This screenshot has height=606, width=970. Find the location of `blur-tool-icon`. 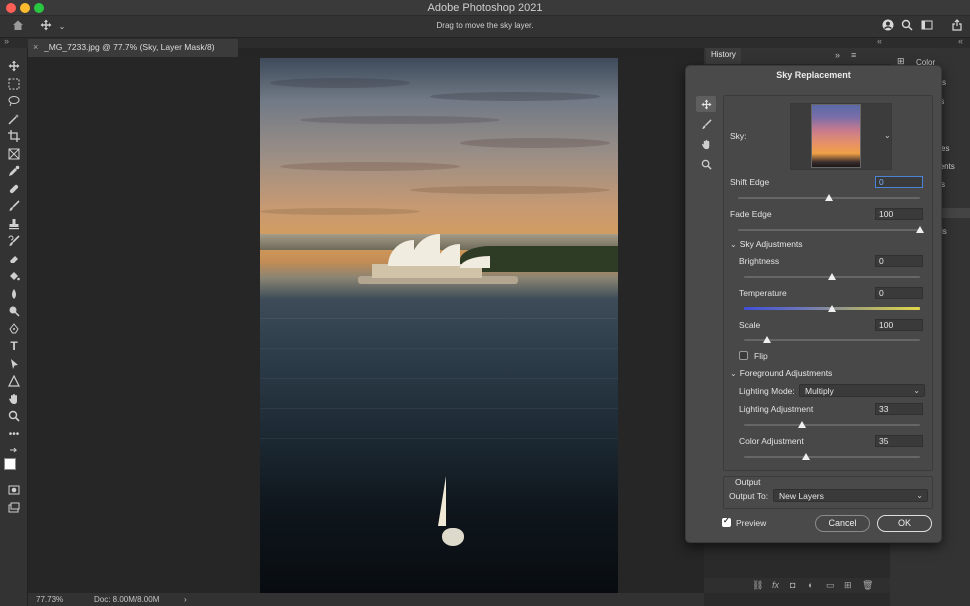

blur-tool-icon is located at coordinates (14, 294).